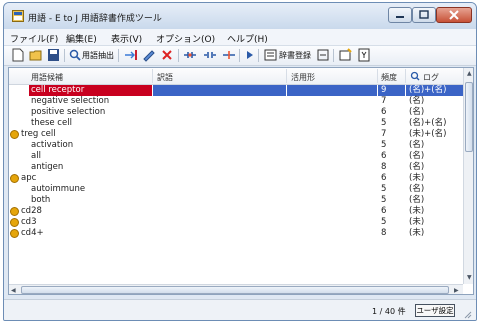 The height and width of the screenshot is (324, 480). What do you see at coordinates (81, 38) in the screenshot?
I see `menu-edit: 編集(E)` at bounding box center [81, 38].